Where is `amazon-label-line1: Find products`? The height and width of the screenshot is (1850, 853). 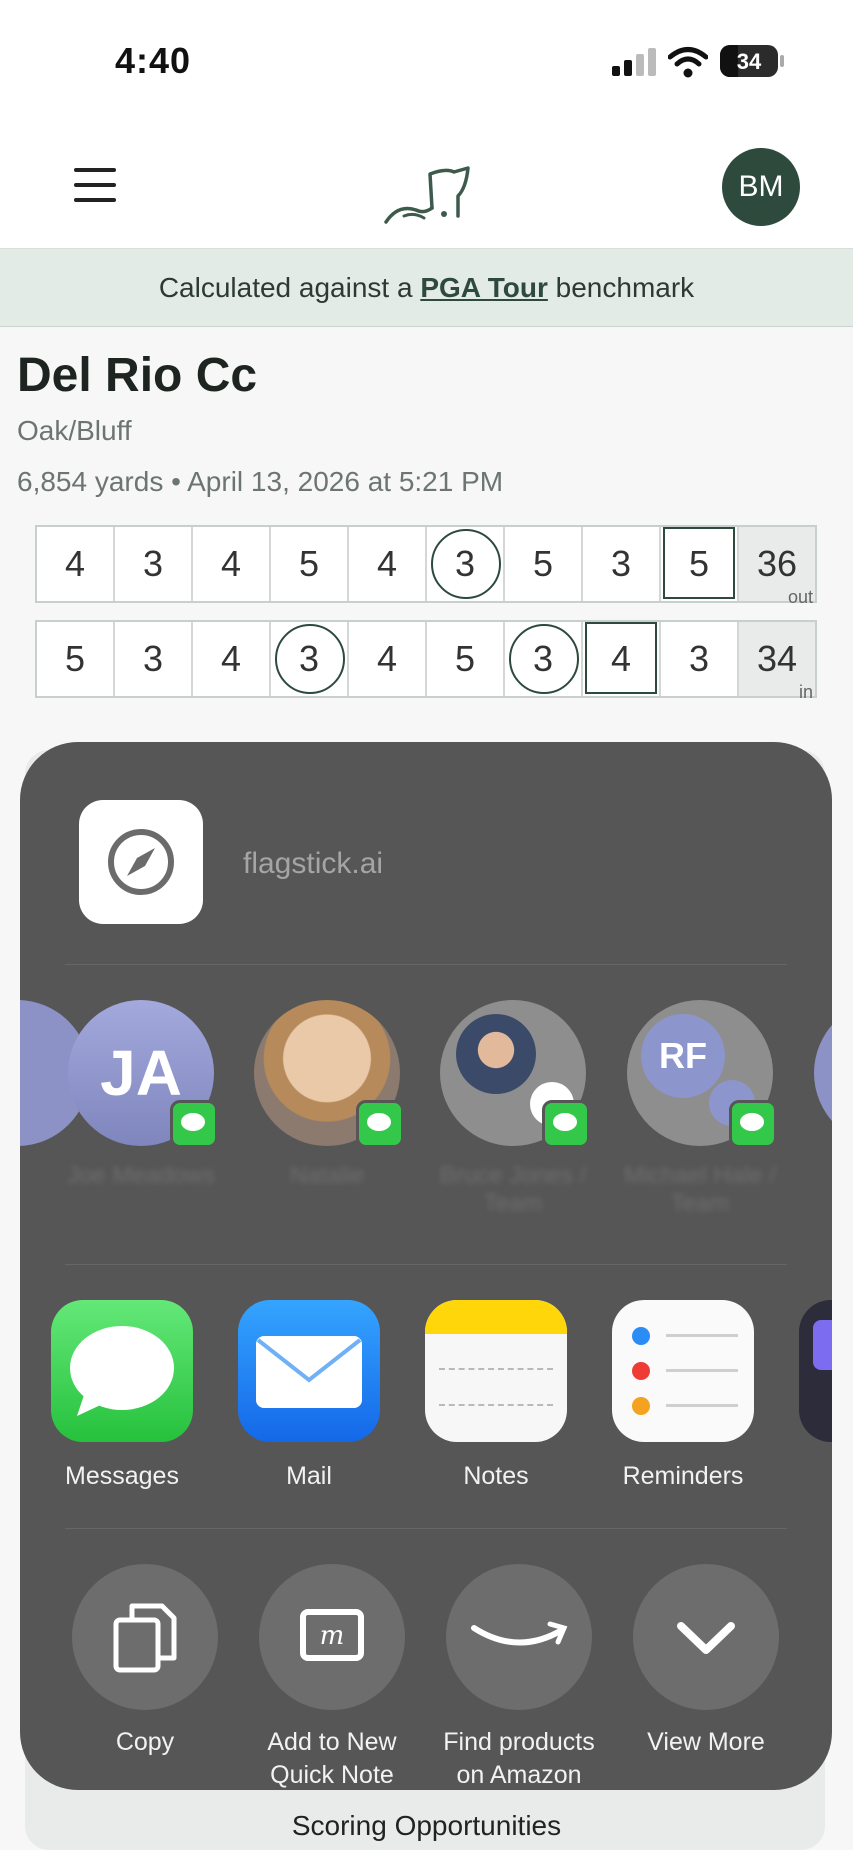 amazon-label-line1: Find products is located at coordinates (519, 1742).